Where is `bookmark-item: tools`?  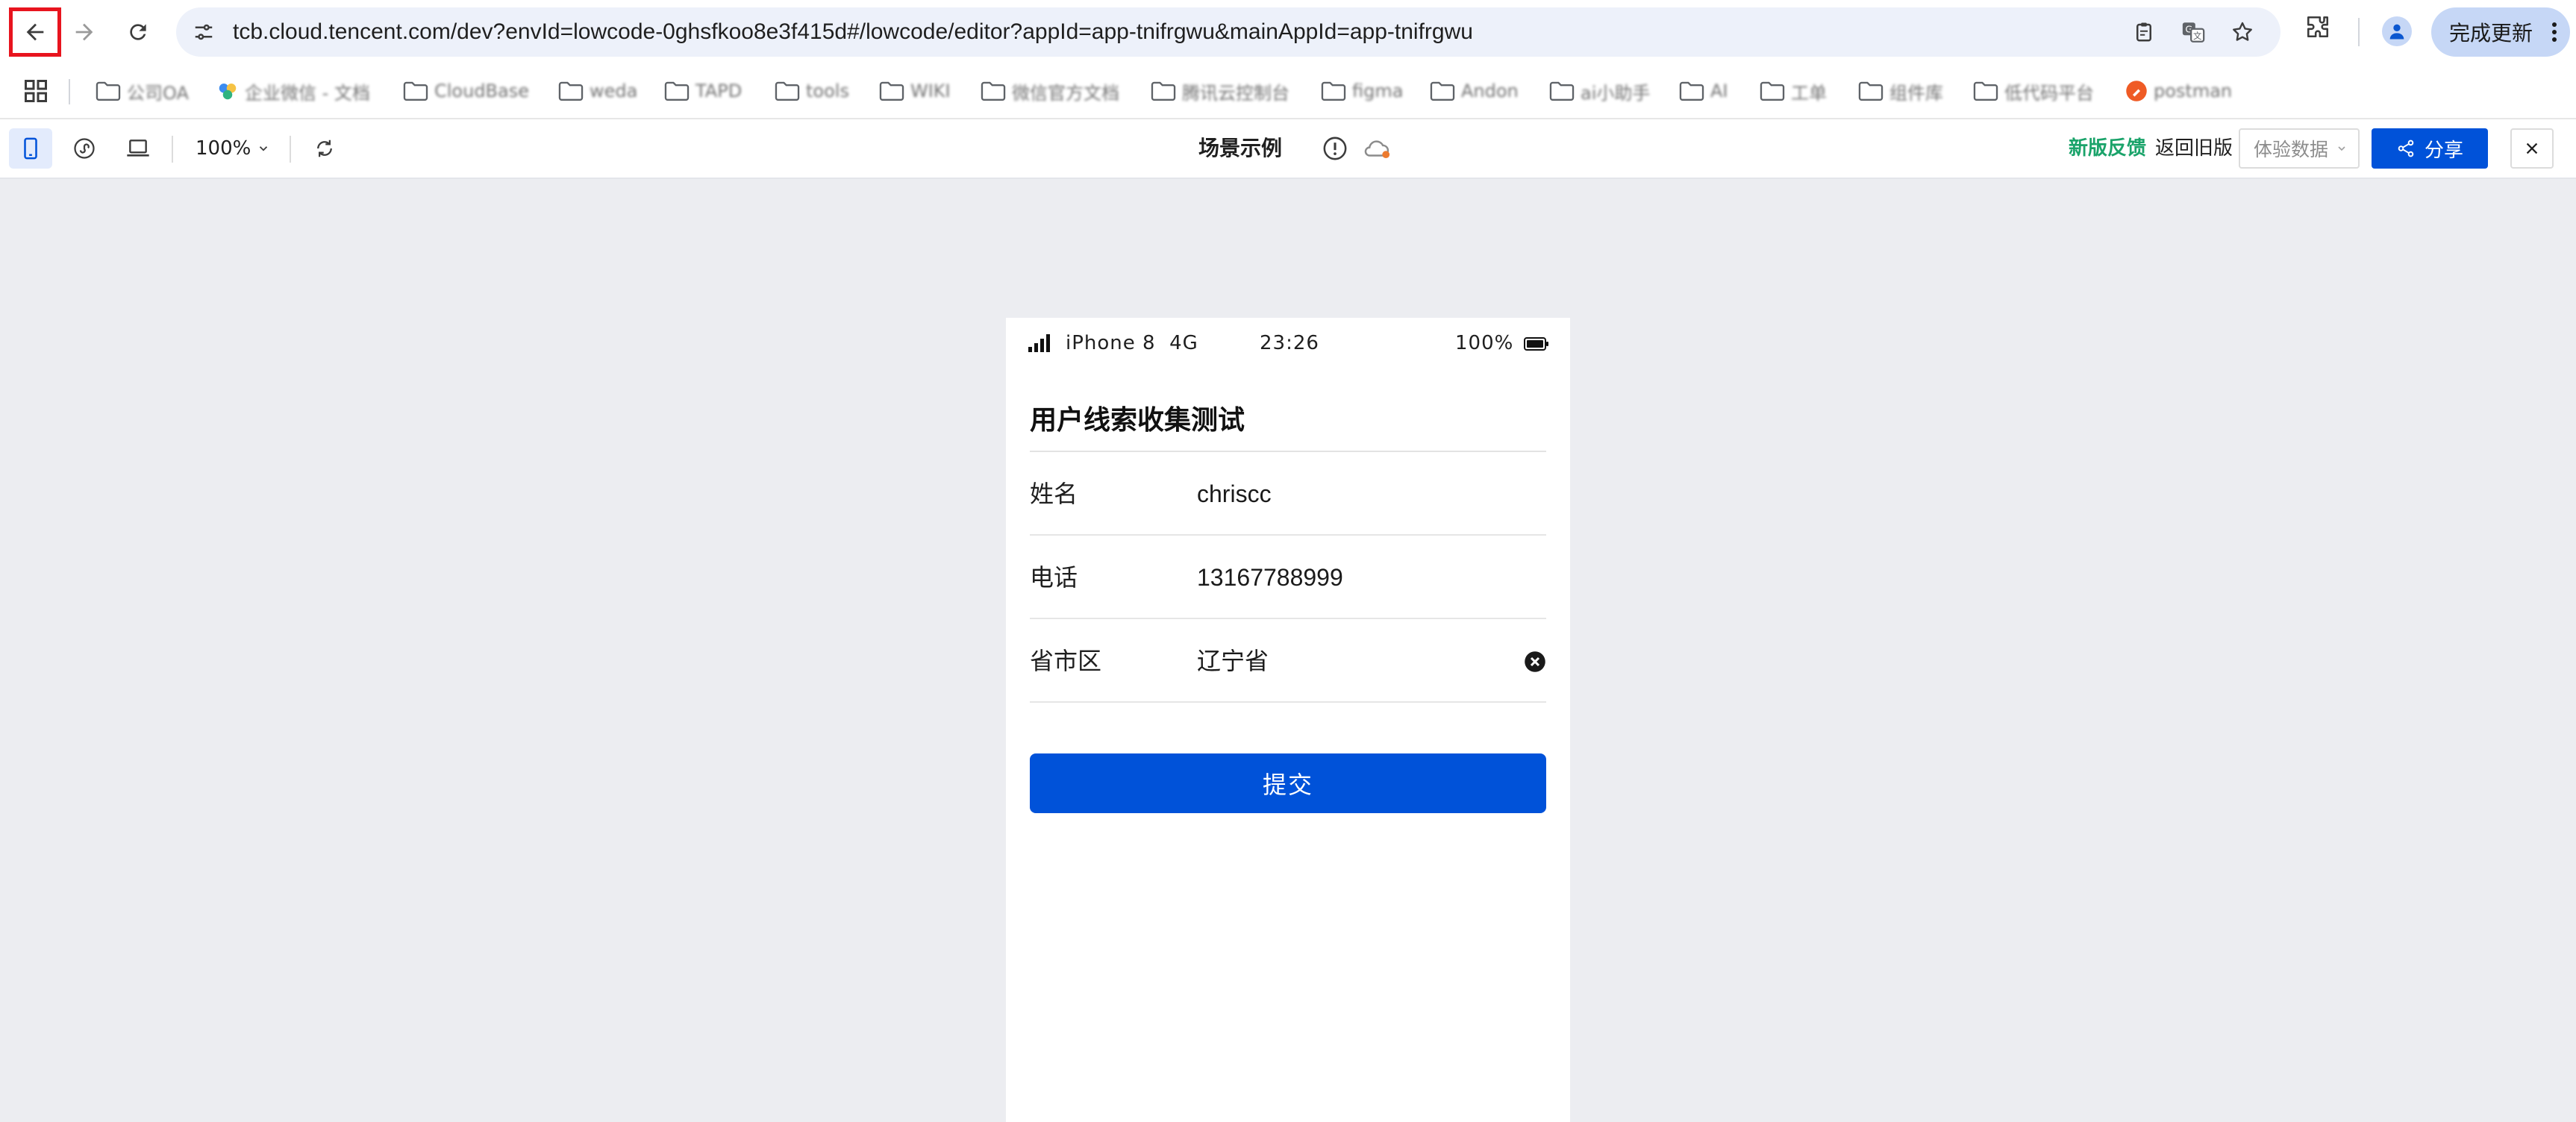
bookmark-item: tools is located at coordinates (812, 91).